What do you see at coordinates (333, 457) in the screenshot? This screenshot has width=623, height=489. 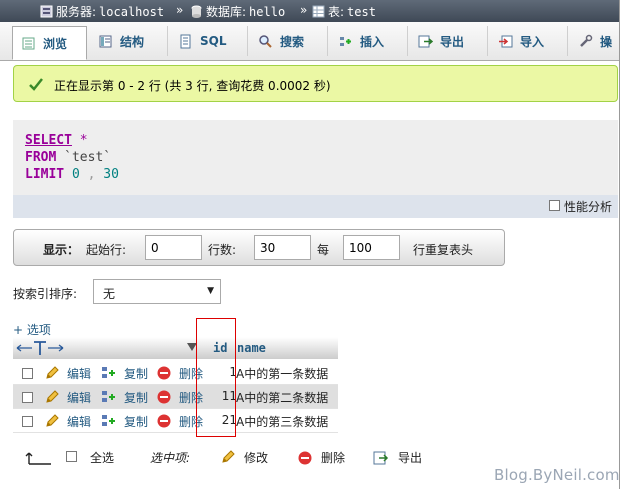 I see `bulk-delete-button: 删除` at bounding box center [333, 457].